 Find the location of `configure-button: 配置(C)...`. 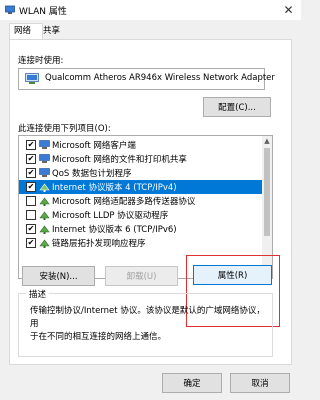

configure-button: 配置(C)... is located at coordinates (237, 107).